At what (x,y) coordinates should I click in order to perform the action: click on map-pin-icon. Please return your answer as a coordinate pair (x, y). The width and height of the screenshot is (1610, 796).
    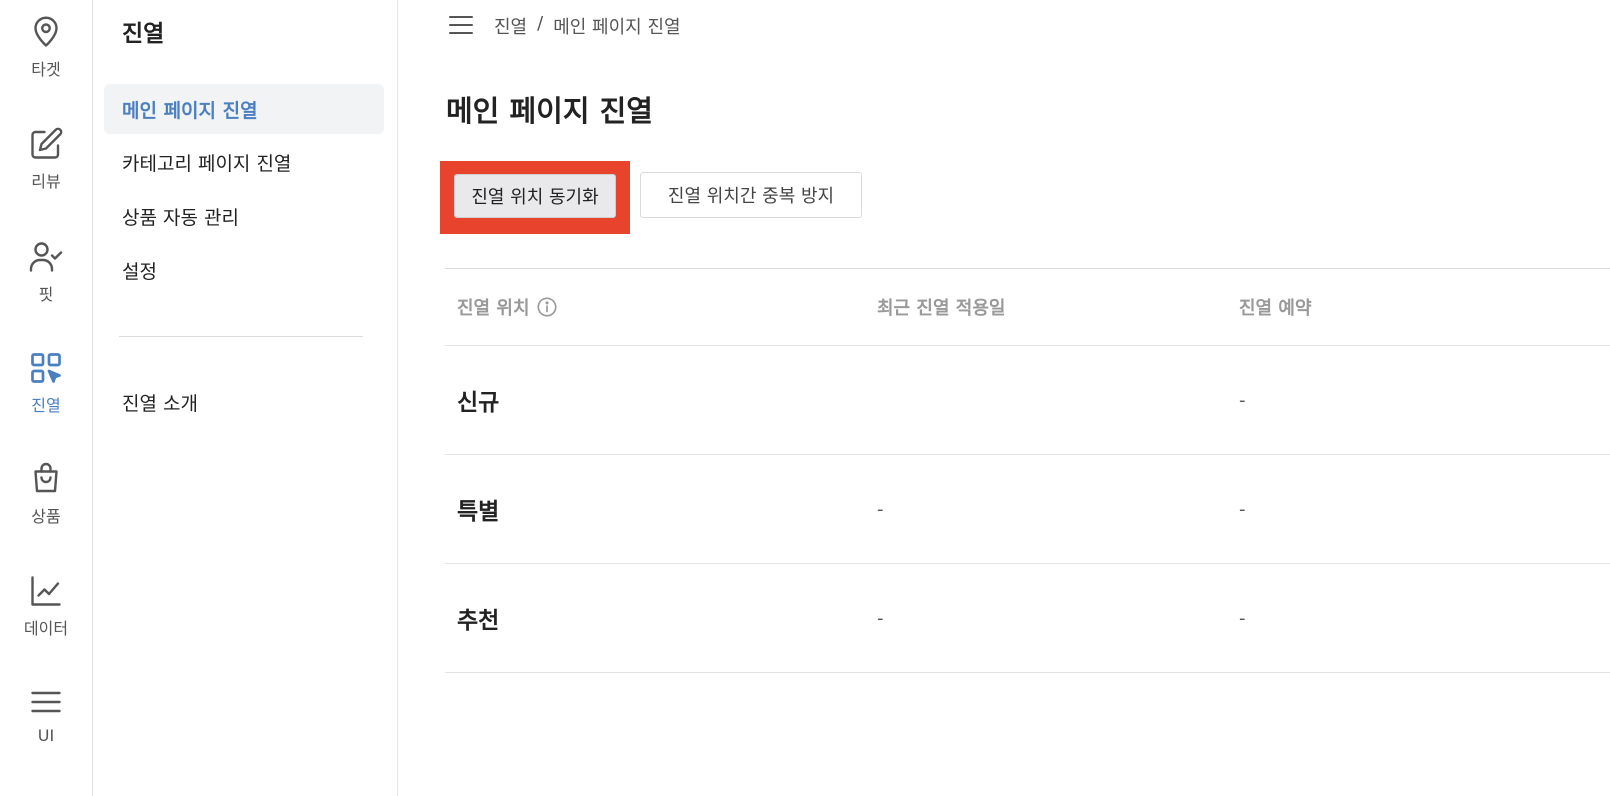
    Looking at the image, I should click on (46, 31).